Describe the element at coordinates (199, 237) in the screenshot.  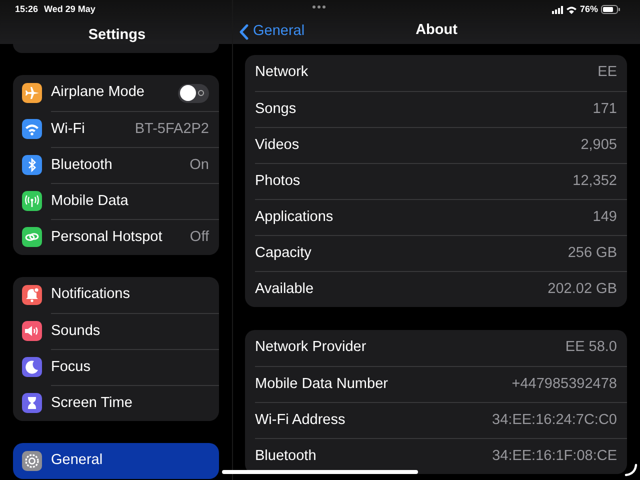
I see `item-value: Off` at that location.